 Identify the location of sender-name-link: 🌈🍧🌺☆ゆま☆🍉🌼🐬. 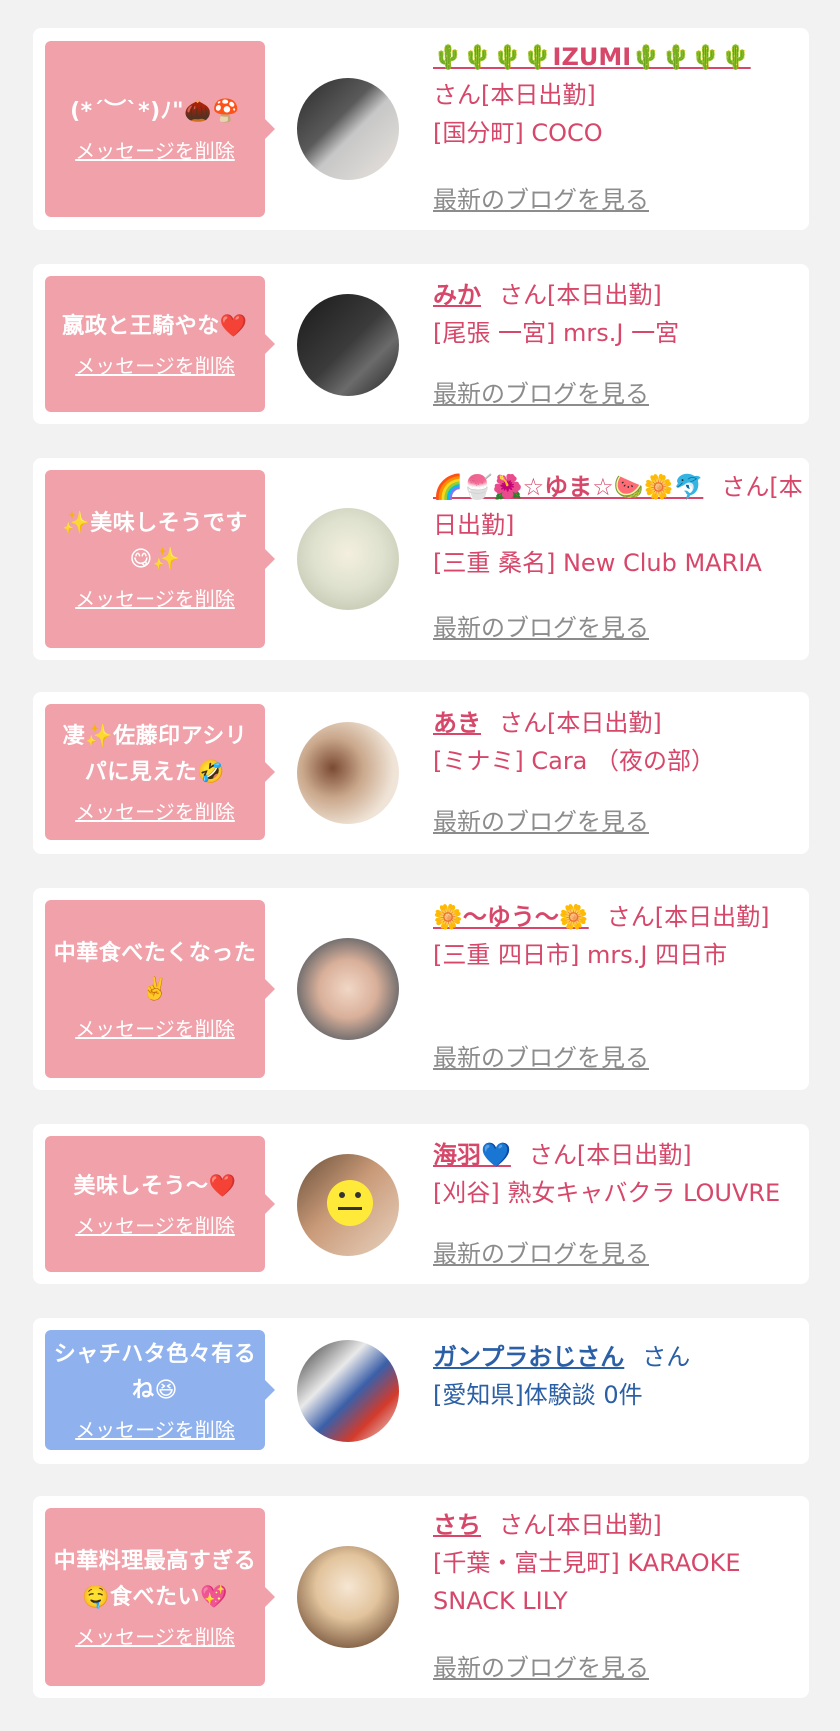
(568, 487).